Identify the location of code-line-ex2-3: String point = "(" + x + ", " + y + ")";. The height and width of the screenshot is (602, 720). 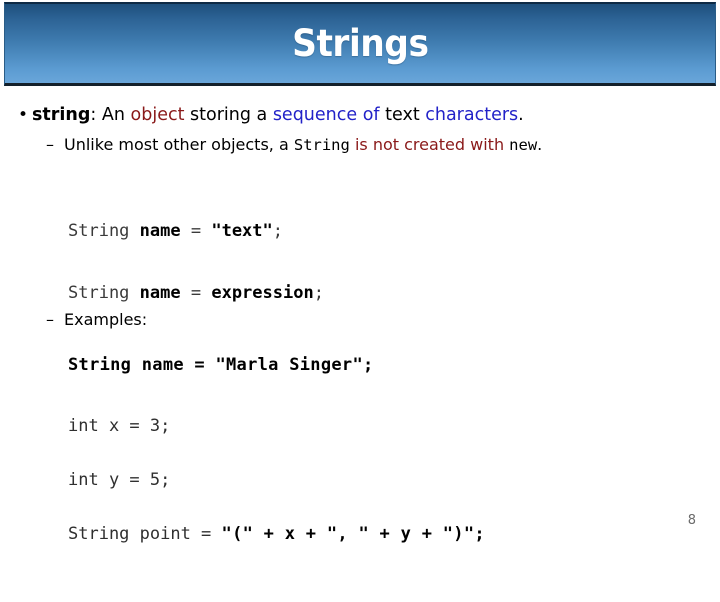
(276, 534).